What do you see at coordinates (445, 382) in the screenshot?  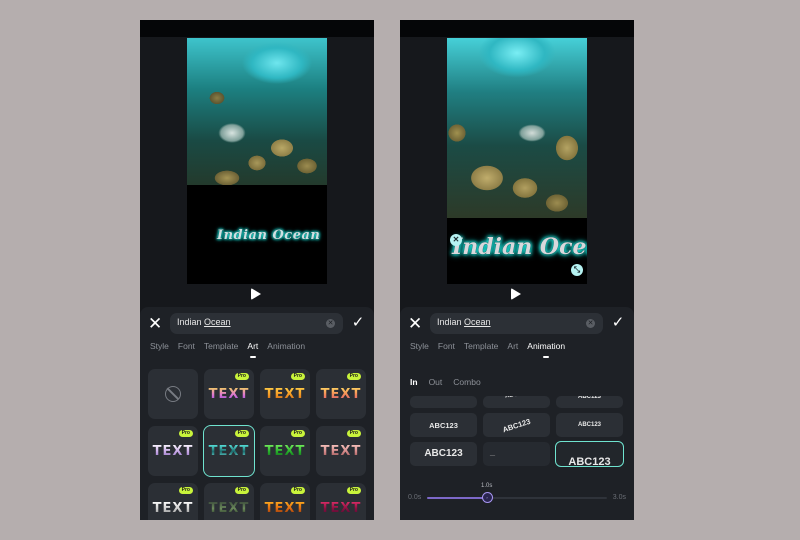 I see `animation-subtabs: In Out Combo` at bounding box center [445, 382].